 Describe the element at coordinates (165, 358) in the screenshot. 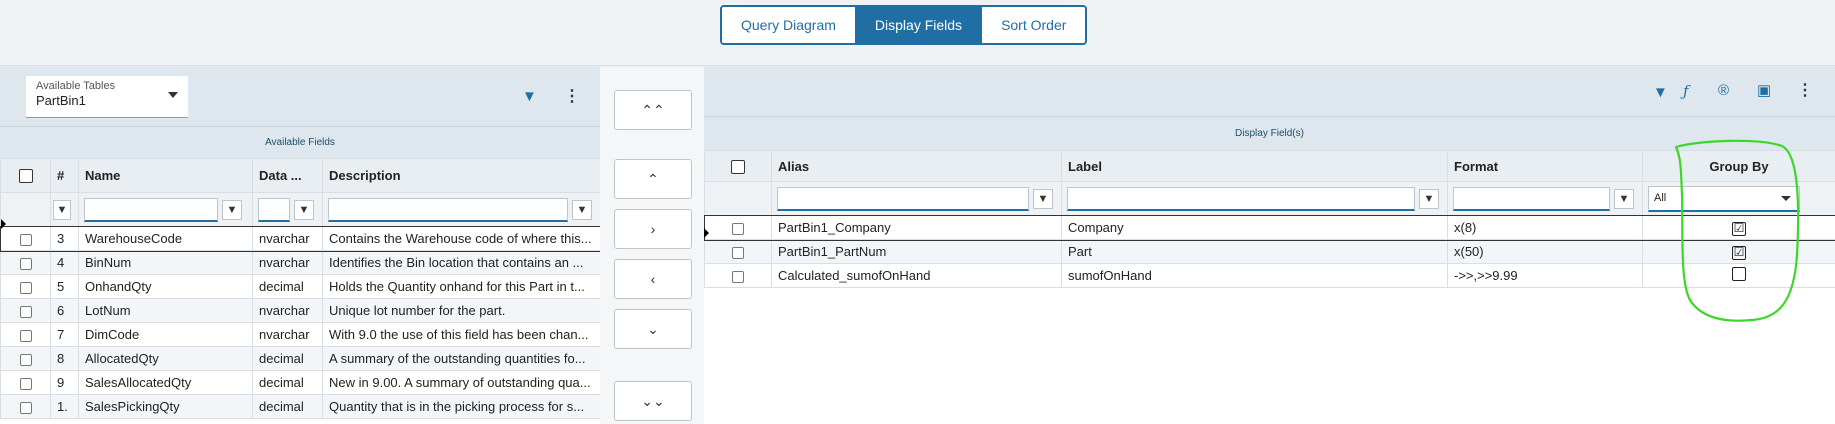

I see `field-name: AllocatedQty` at that location.